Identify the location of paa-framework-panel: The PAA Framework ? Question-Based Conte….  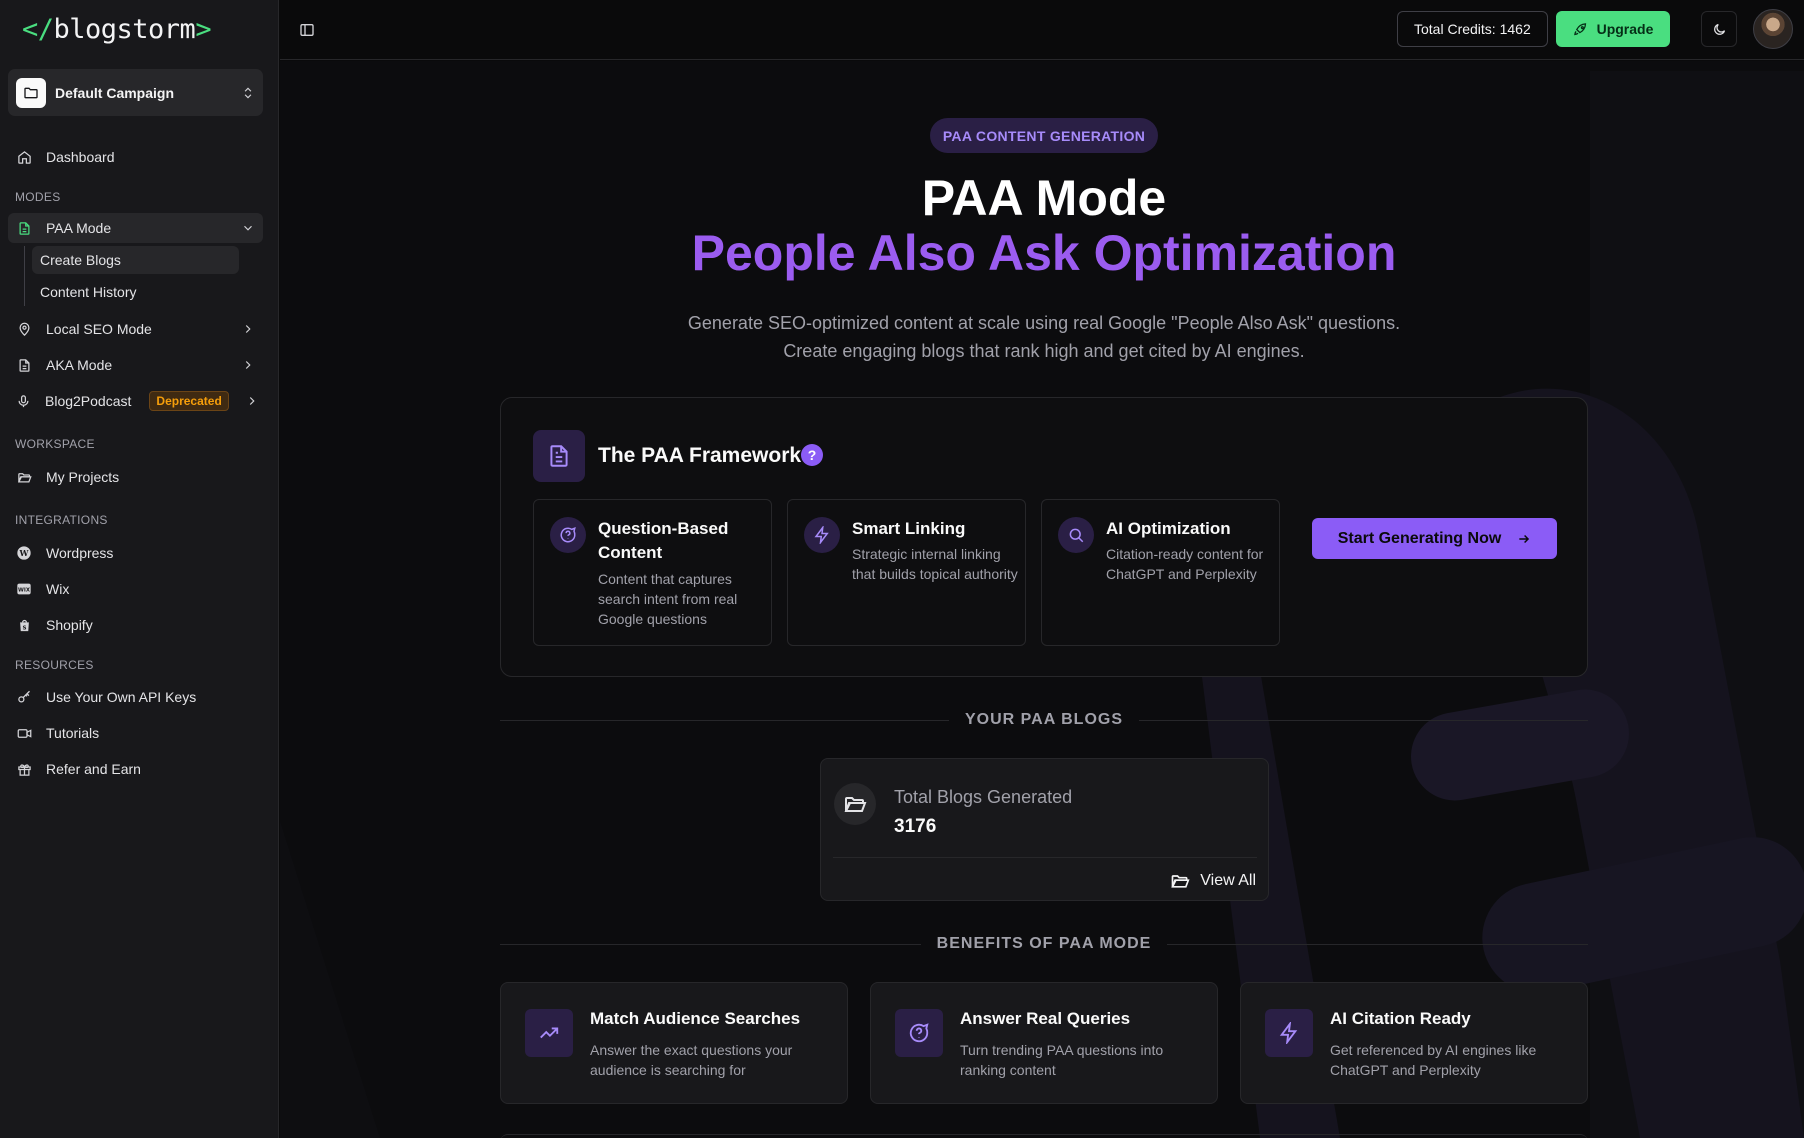
(1044, 537).